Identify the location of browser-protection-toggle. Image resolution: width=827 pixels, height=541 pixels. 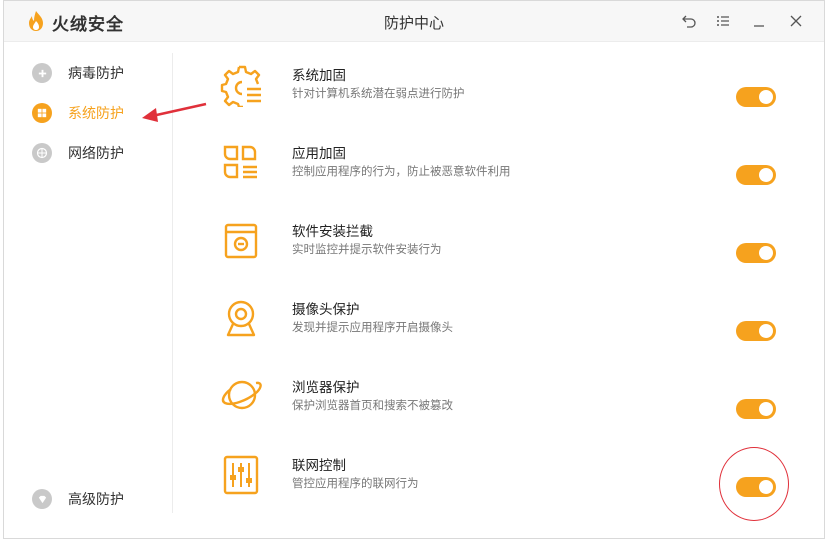
(756, 409).